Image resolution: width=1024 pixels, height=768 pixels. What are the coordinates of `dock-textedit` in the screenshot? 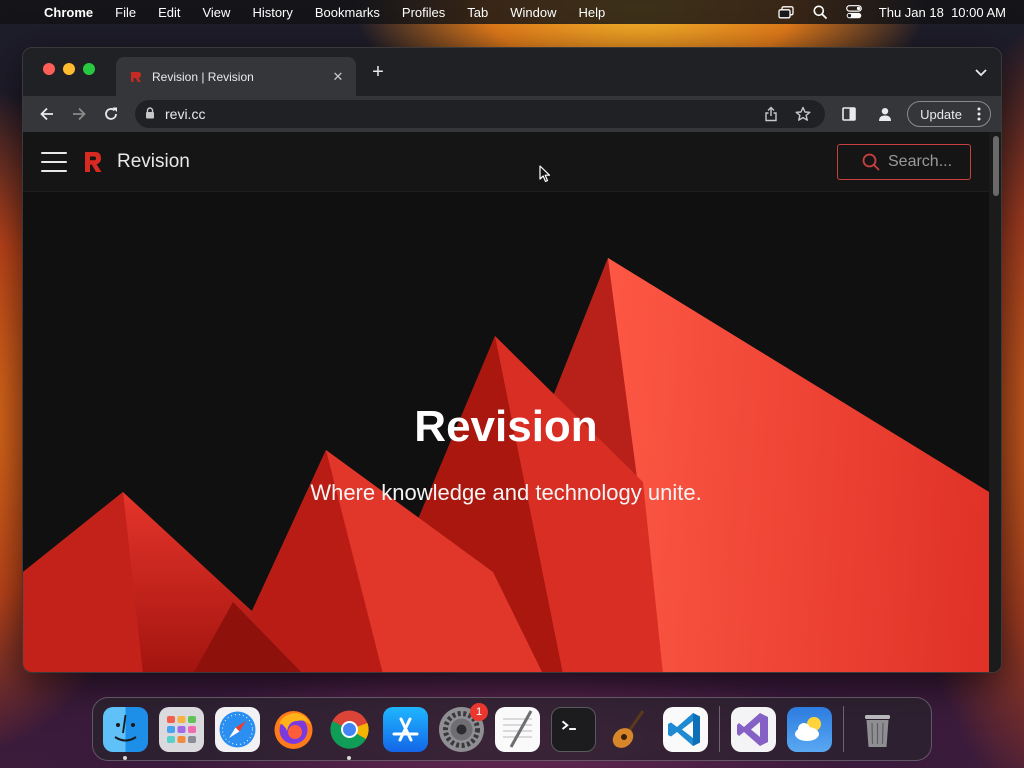 It's located at (517, 729).